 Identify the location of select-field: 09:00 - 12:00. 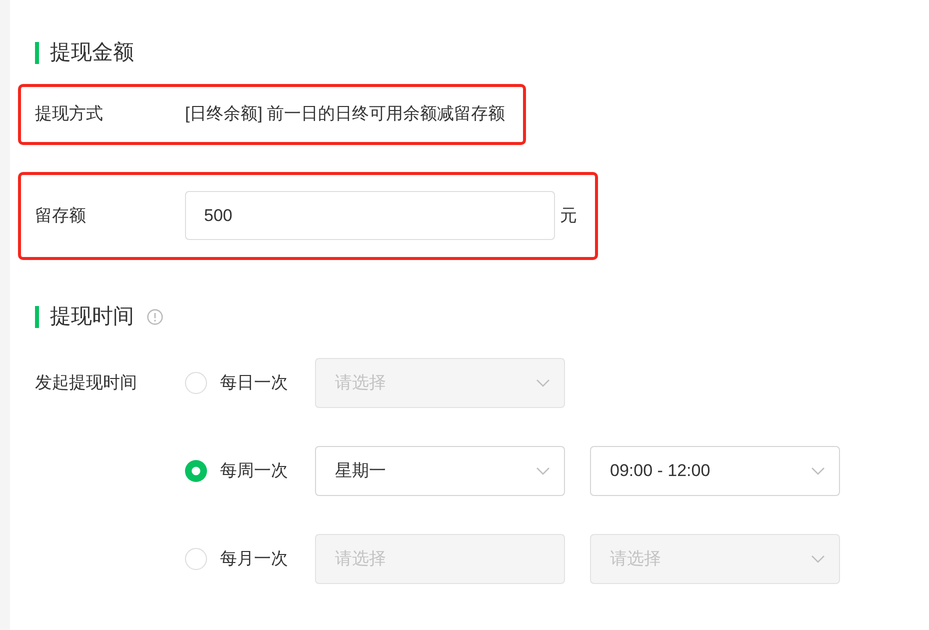
(715, 471).